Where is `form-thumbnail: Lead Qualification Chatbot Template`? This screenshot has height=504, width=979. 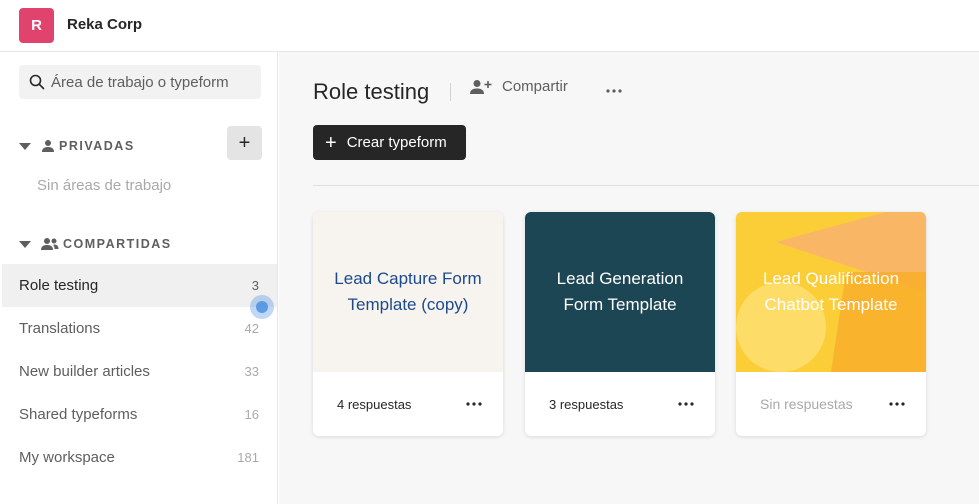 form-thumbnail: Lead Qualification Chatbot Template is located at coordinates (831, 292).